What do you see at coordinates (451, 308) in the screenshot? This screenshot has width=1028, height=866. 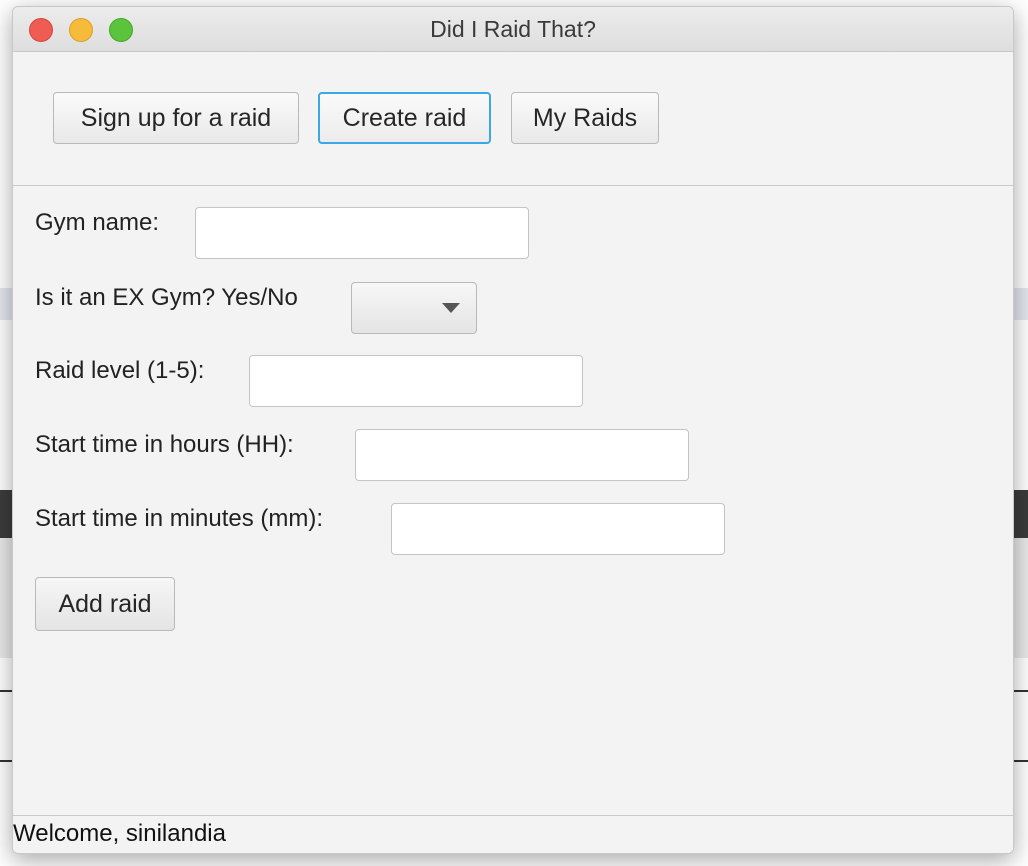 I see `chevron-down-icon` at bounding box center [451, 308].